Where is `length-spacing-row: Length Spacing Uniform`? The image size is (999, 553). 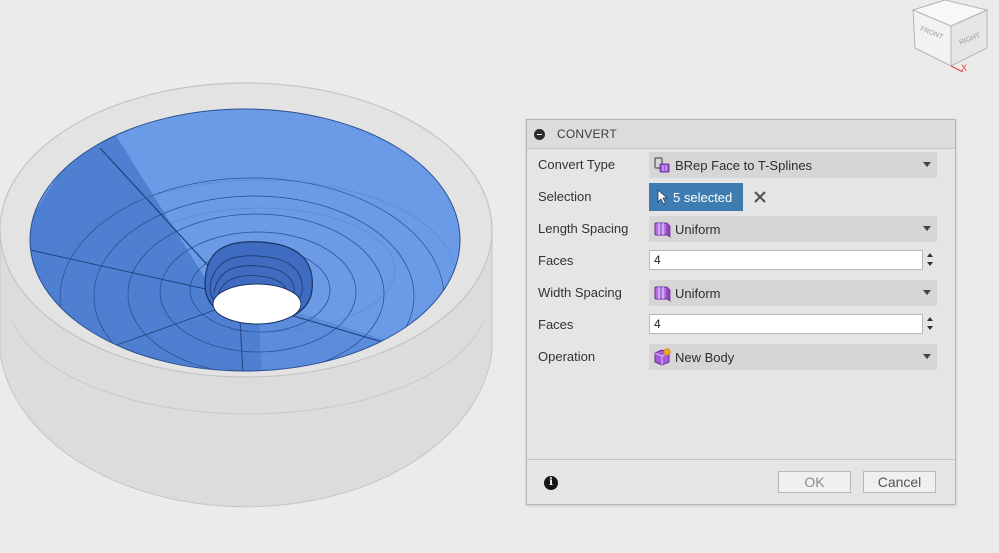
length-spacing-row: Length Spacing Uniform is located at coordinates (741, 229).